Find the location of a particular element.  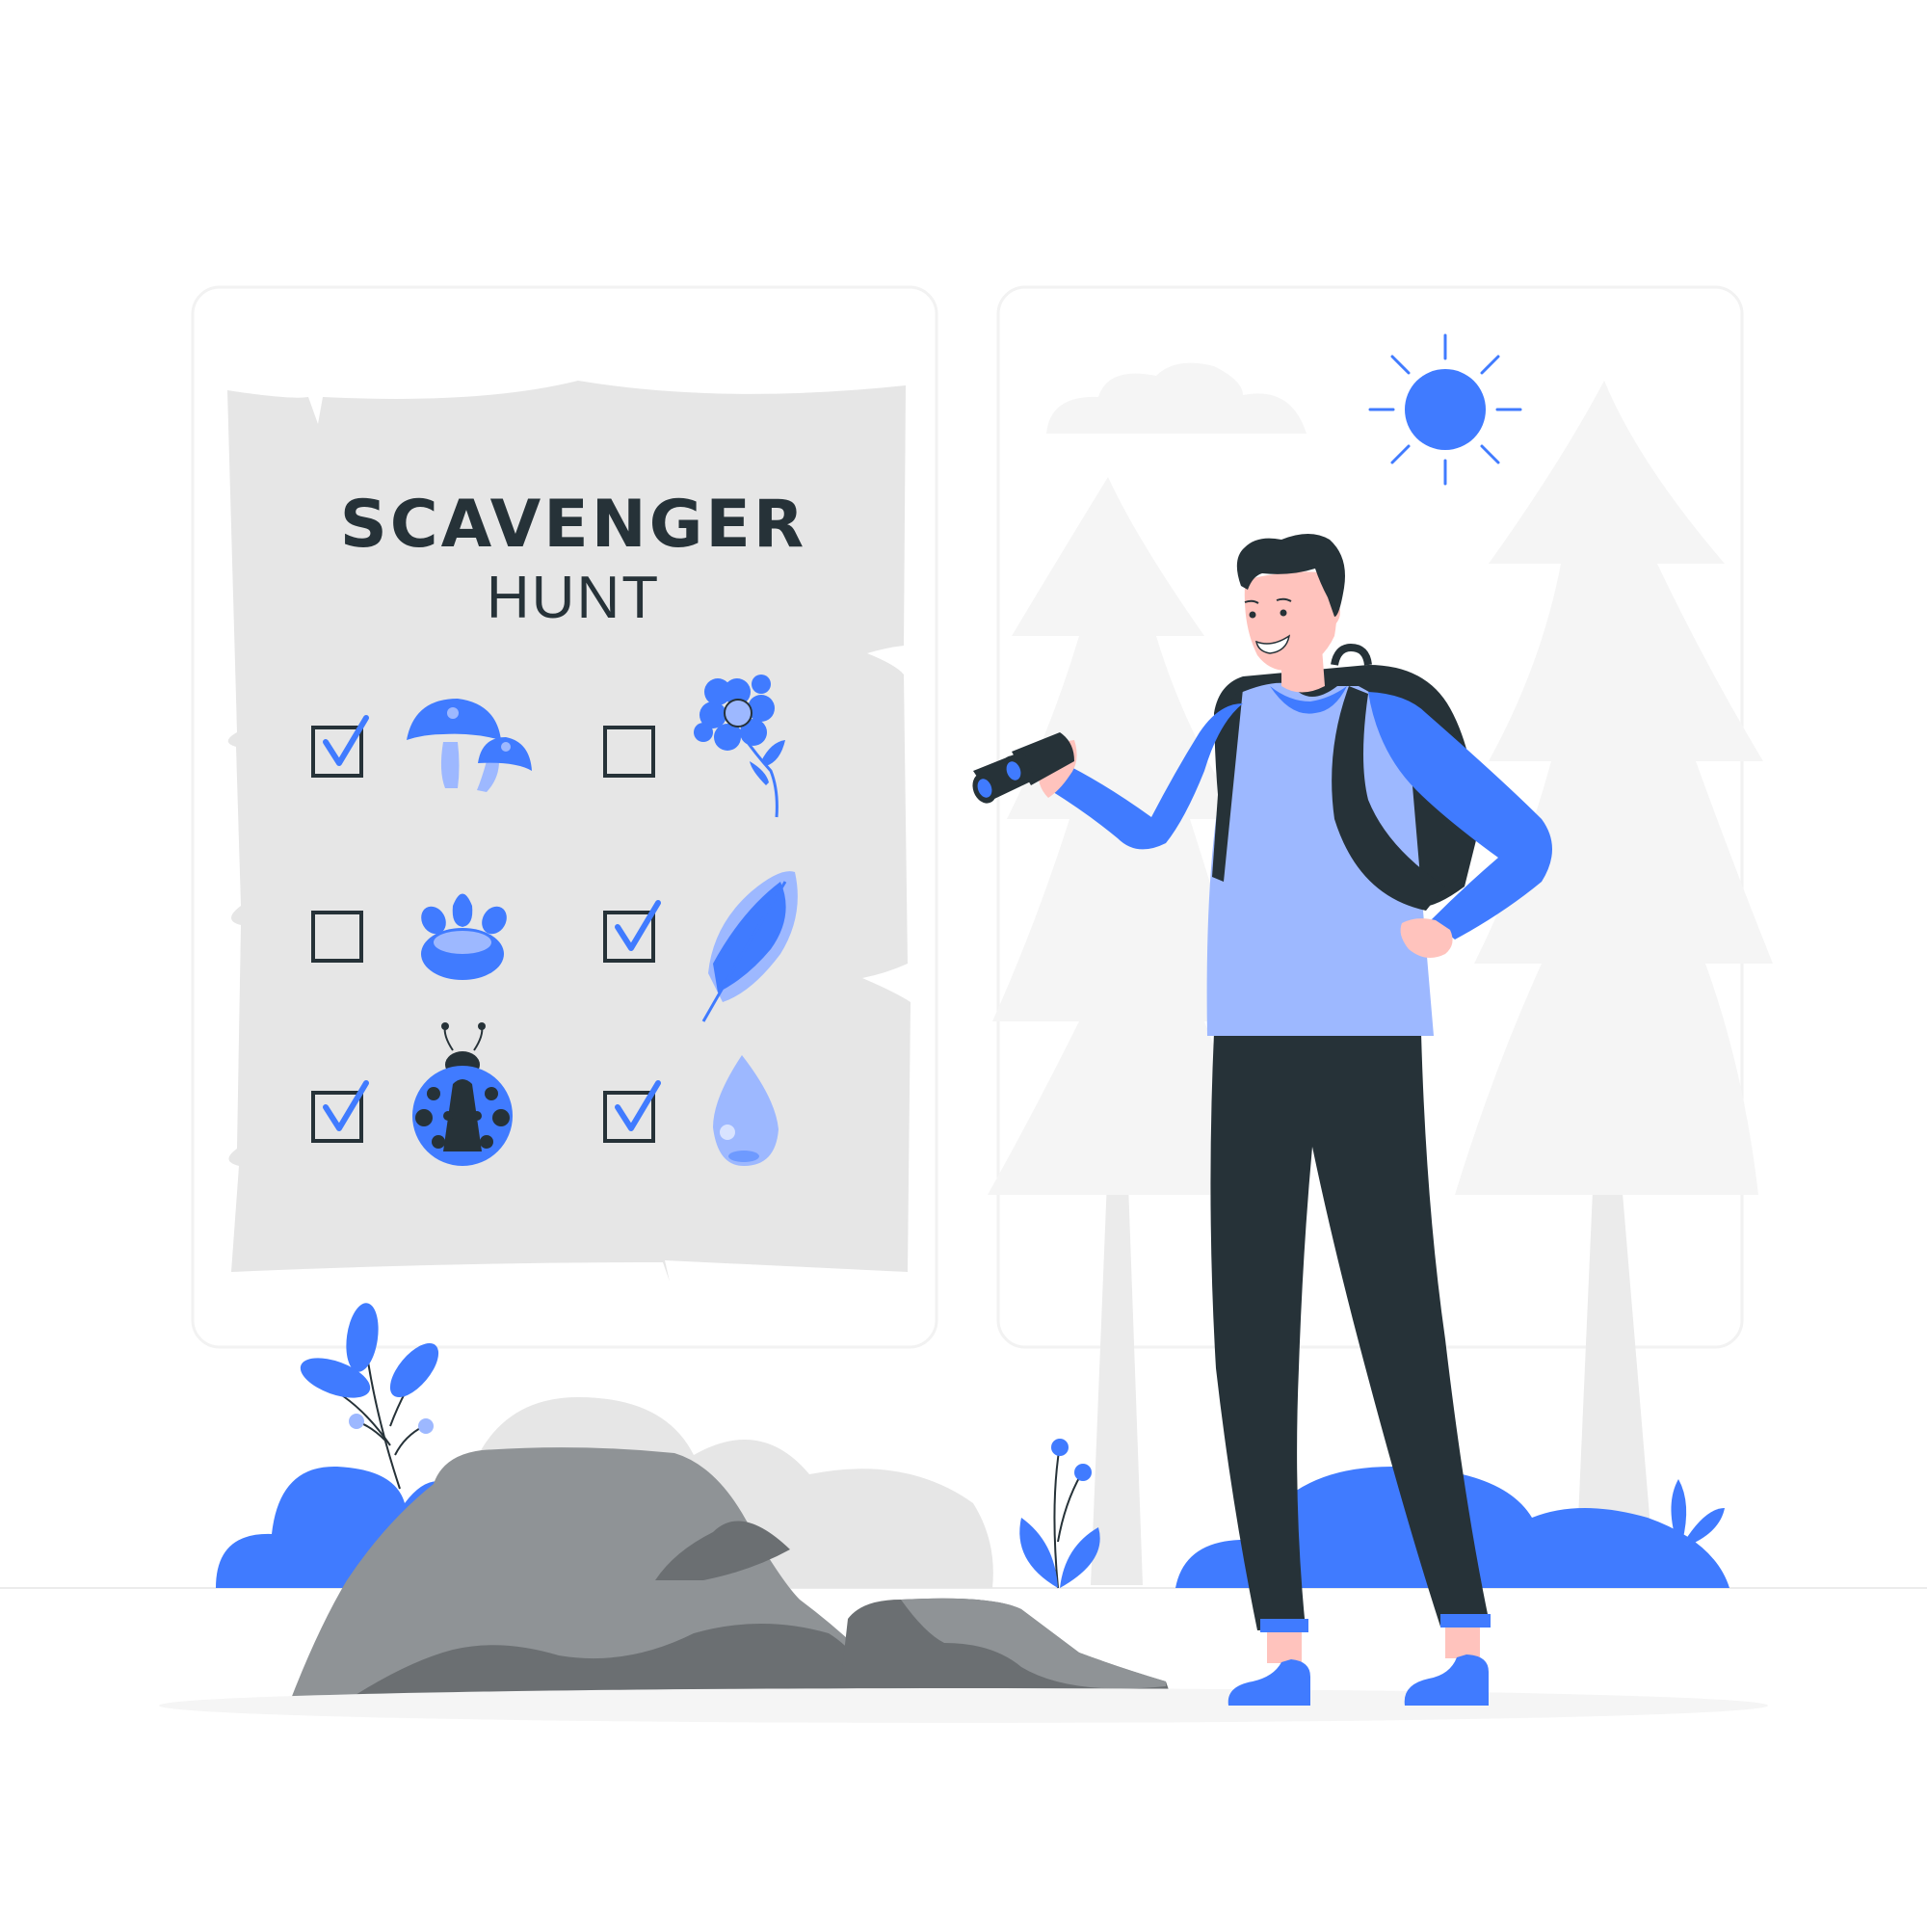

poster-title: SCAVENGER is located at coordinates (573, 525).